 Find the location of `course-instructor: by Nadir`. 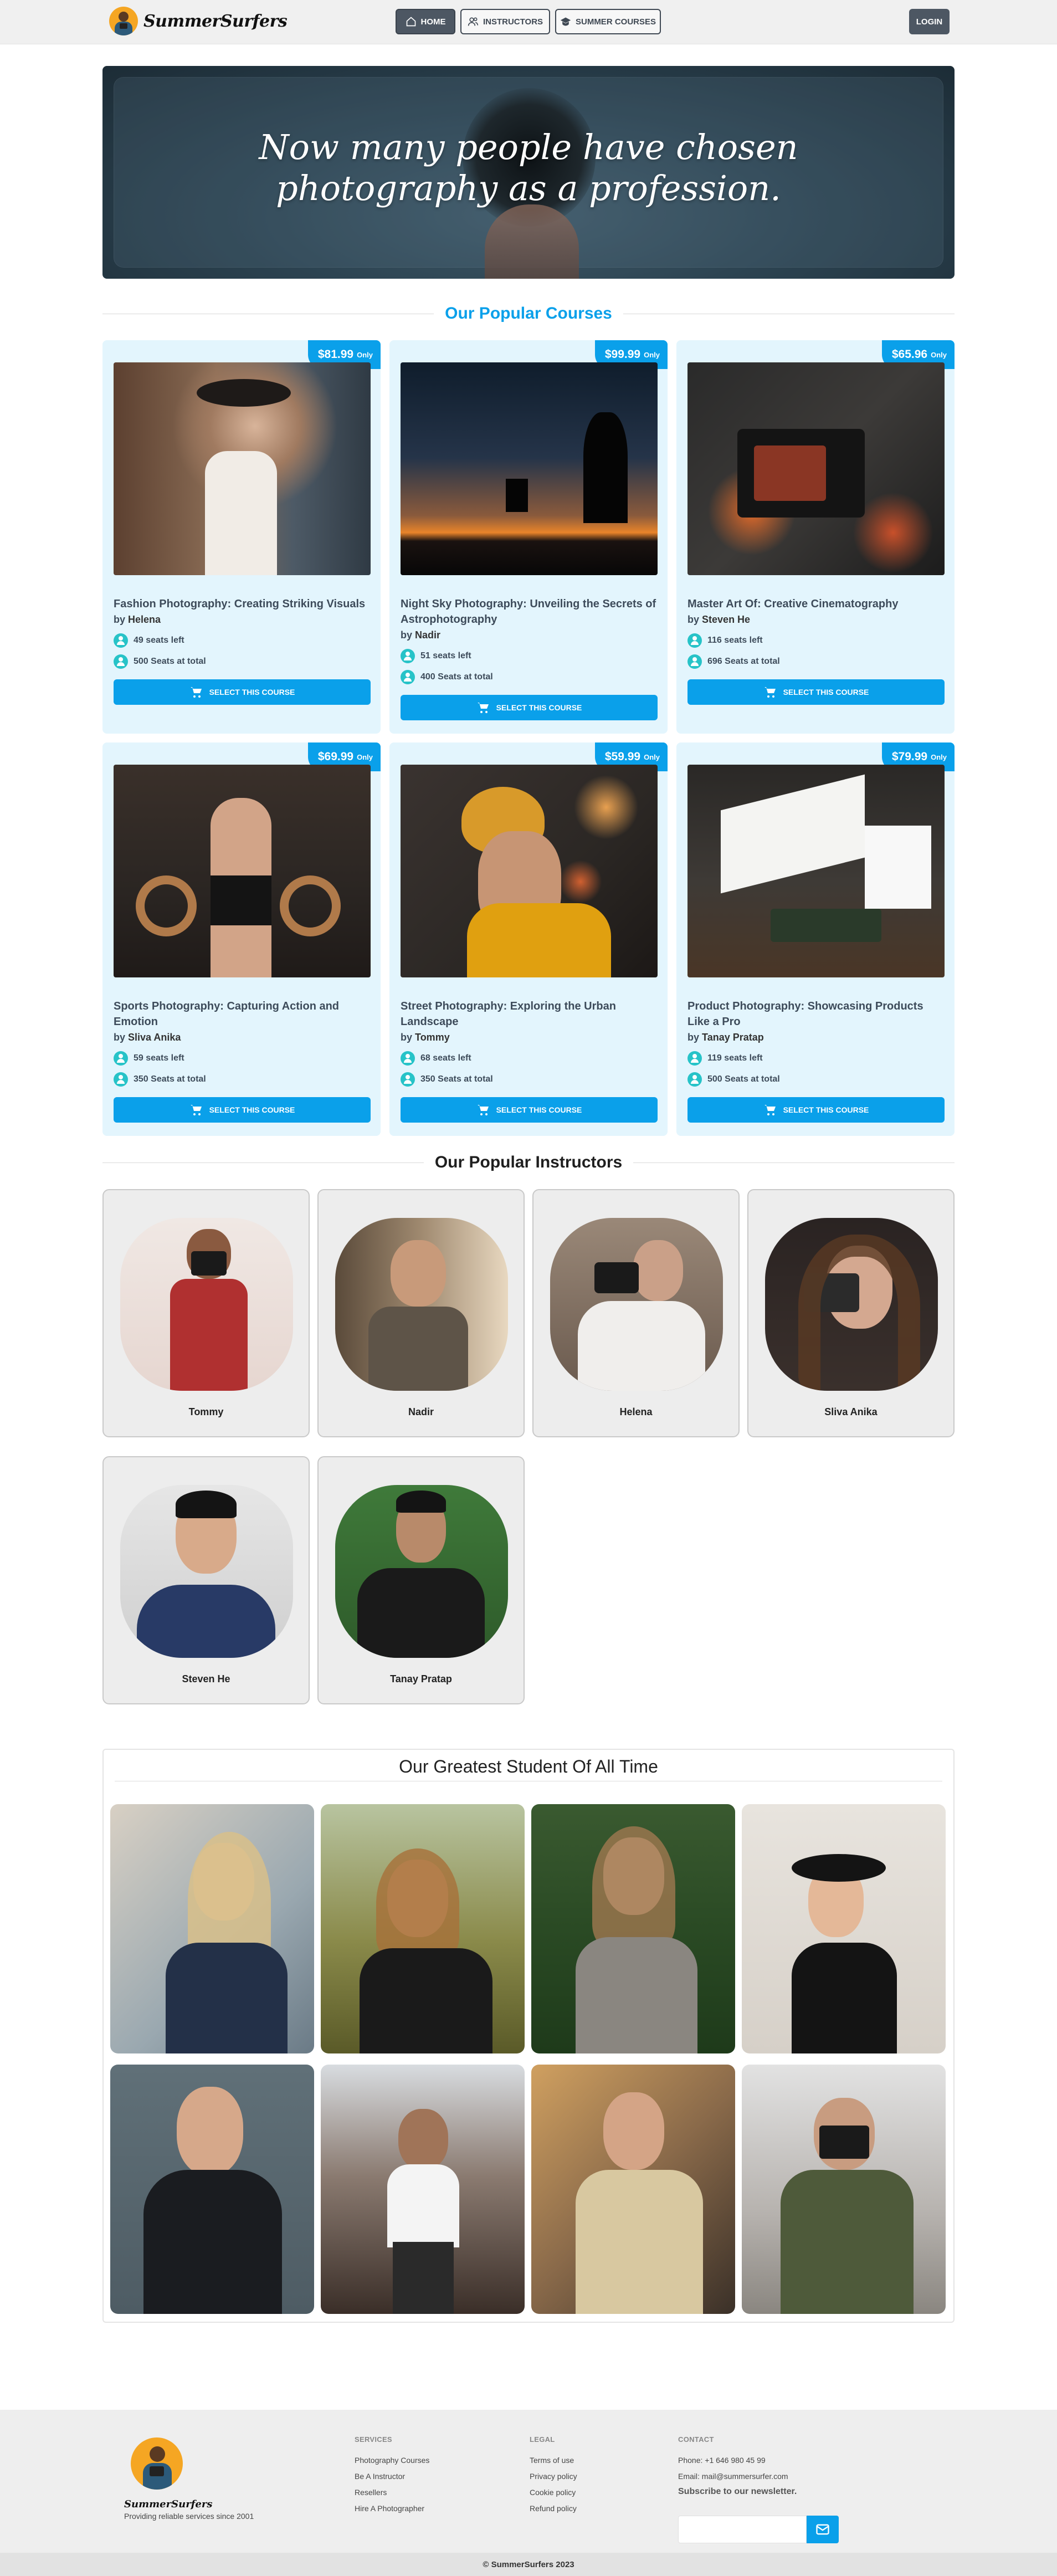

course-instructor: by Nadir is located at coordinates (421, 635).